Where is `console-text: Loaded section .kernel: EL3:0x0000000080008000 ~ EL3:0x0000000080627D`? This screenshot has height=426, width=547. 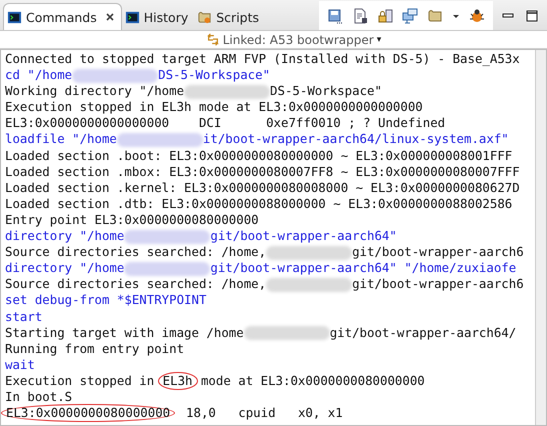
console-text: Loaded section .kernel: EL3:0x0000000080008000 ~ EL3:0x0000000080627D is located at coordinates (262, 187).